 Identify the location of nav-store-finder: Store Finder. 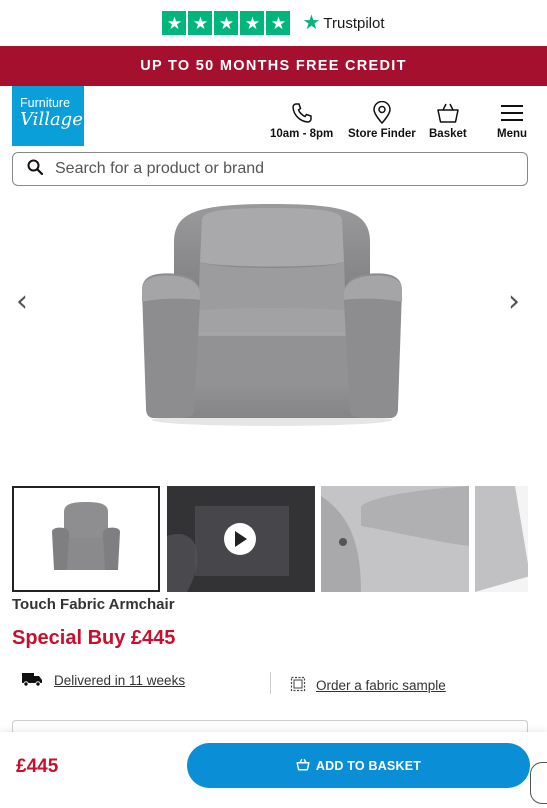
(382, 120).